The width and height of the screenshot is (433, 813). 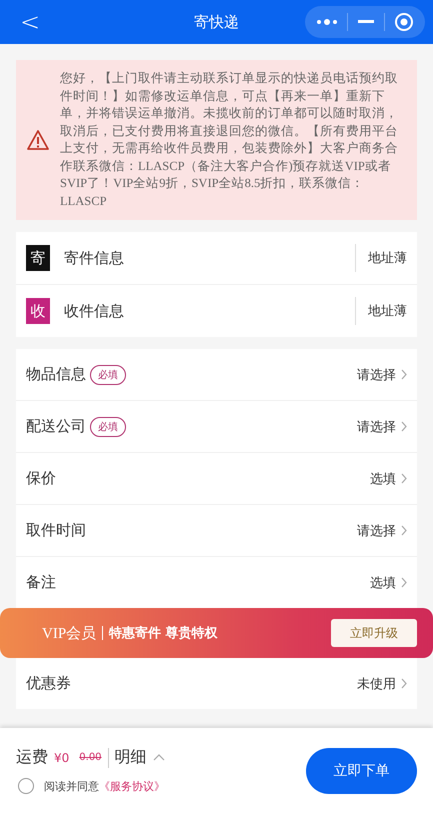 What do you see at coordinates (130, 757) in the screenshot?
I see `details-button: 明细` at bounding box center [130, 757].